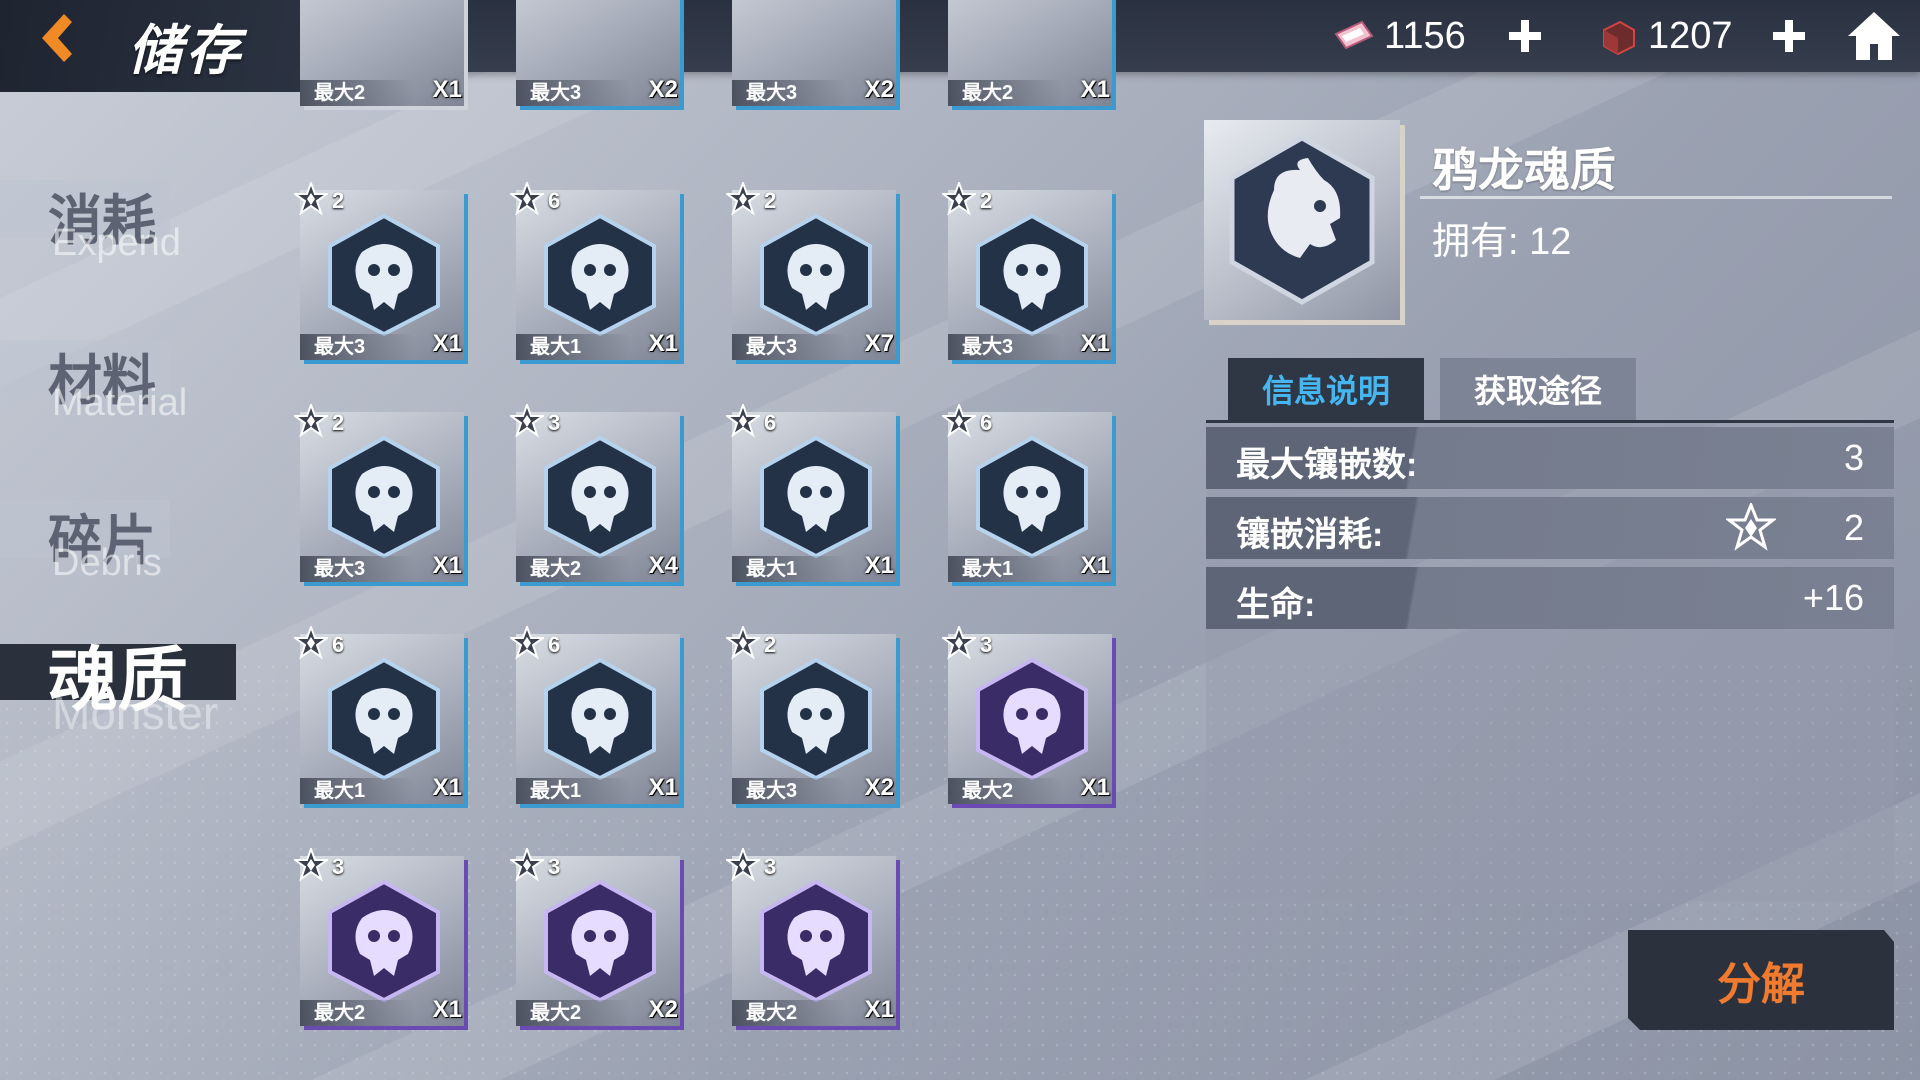  Describe the element at coordinates (384, 275) in the screenshot. I see `skull-antler-icon` at that location.